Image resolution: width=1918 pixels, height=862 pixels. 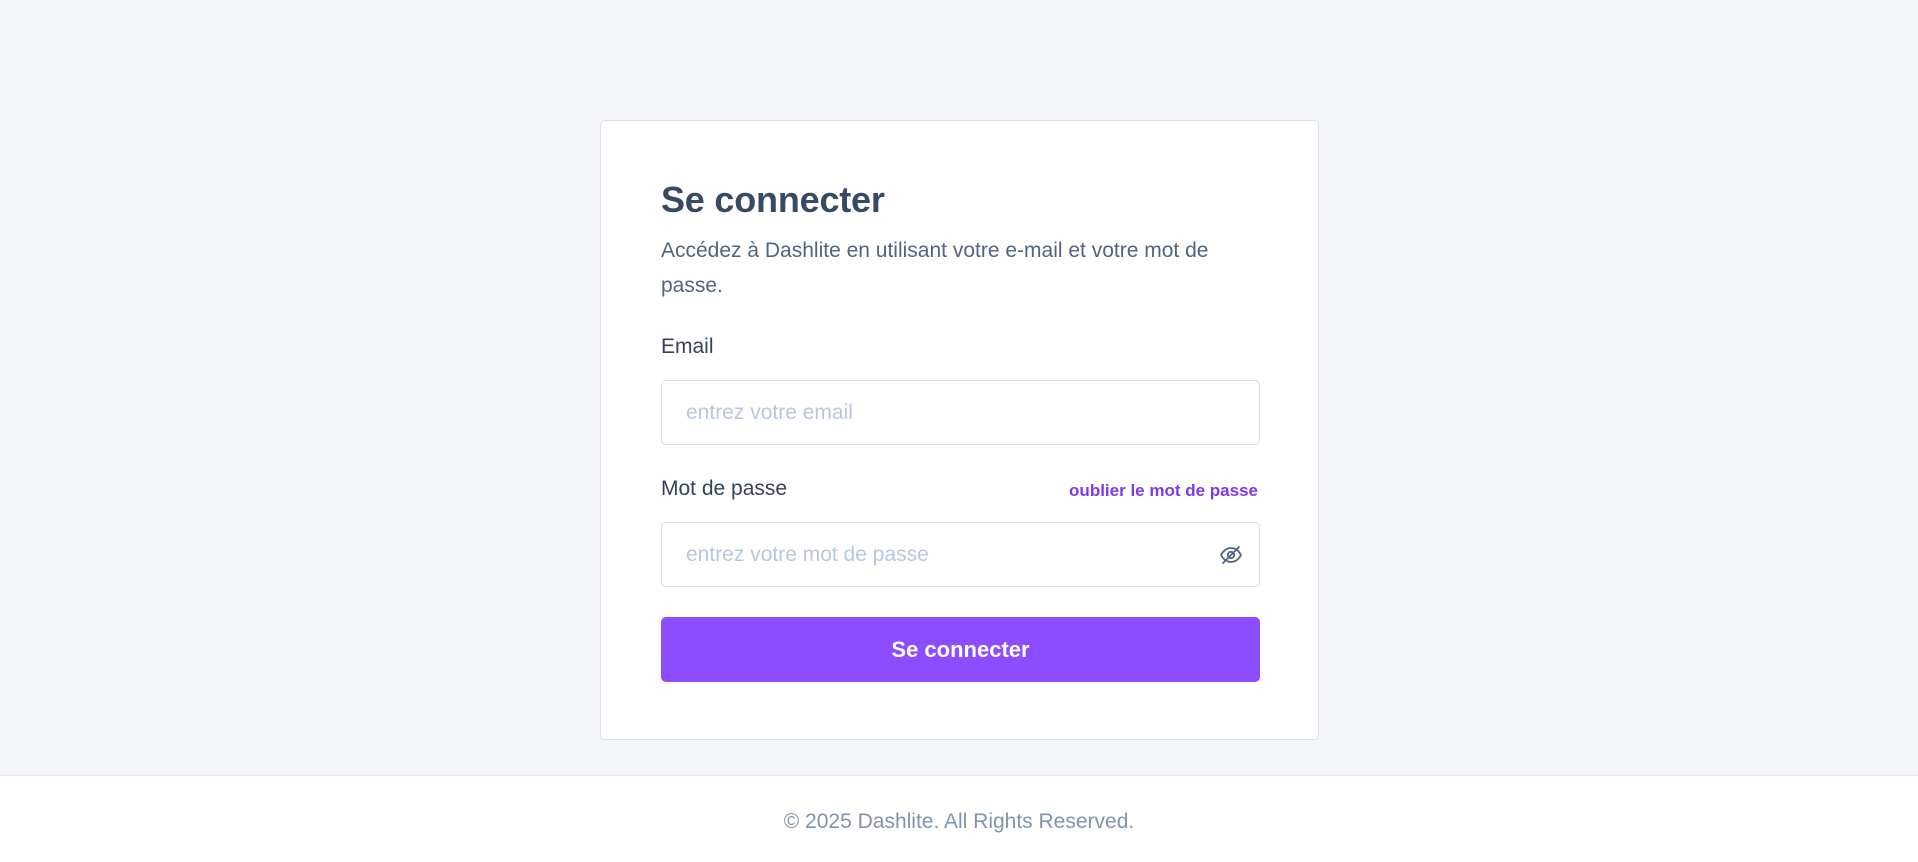 What do you see at coordinates (1163, 491) in the screenshot?
I see `forgot-password-link: oublier le mot de passe` at bounding box center [1163, 491].